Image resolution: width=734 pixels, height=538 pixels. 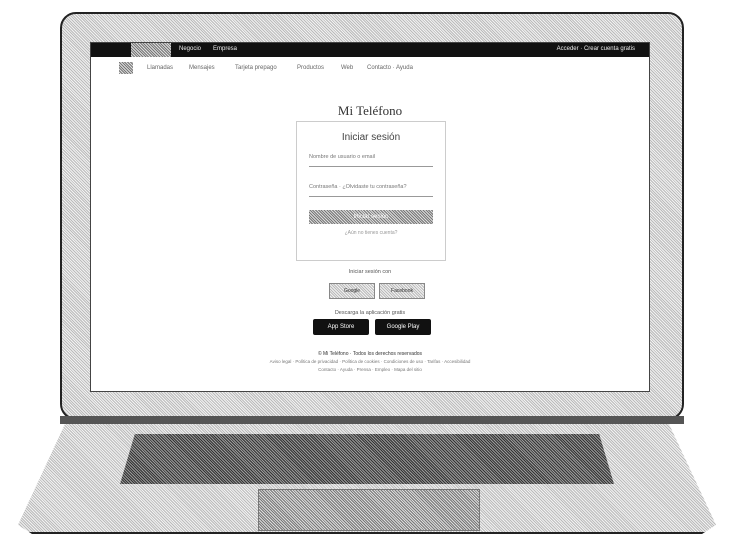 I want to click on nav-item-prepaid: Tarjeta prepago, so click(x=256, y=68).